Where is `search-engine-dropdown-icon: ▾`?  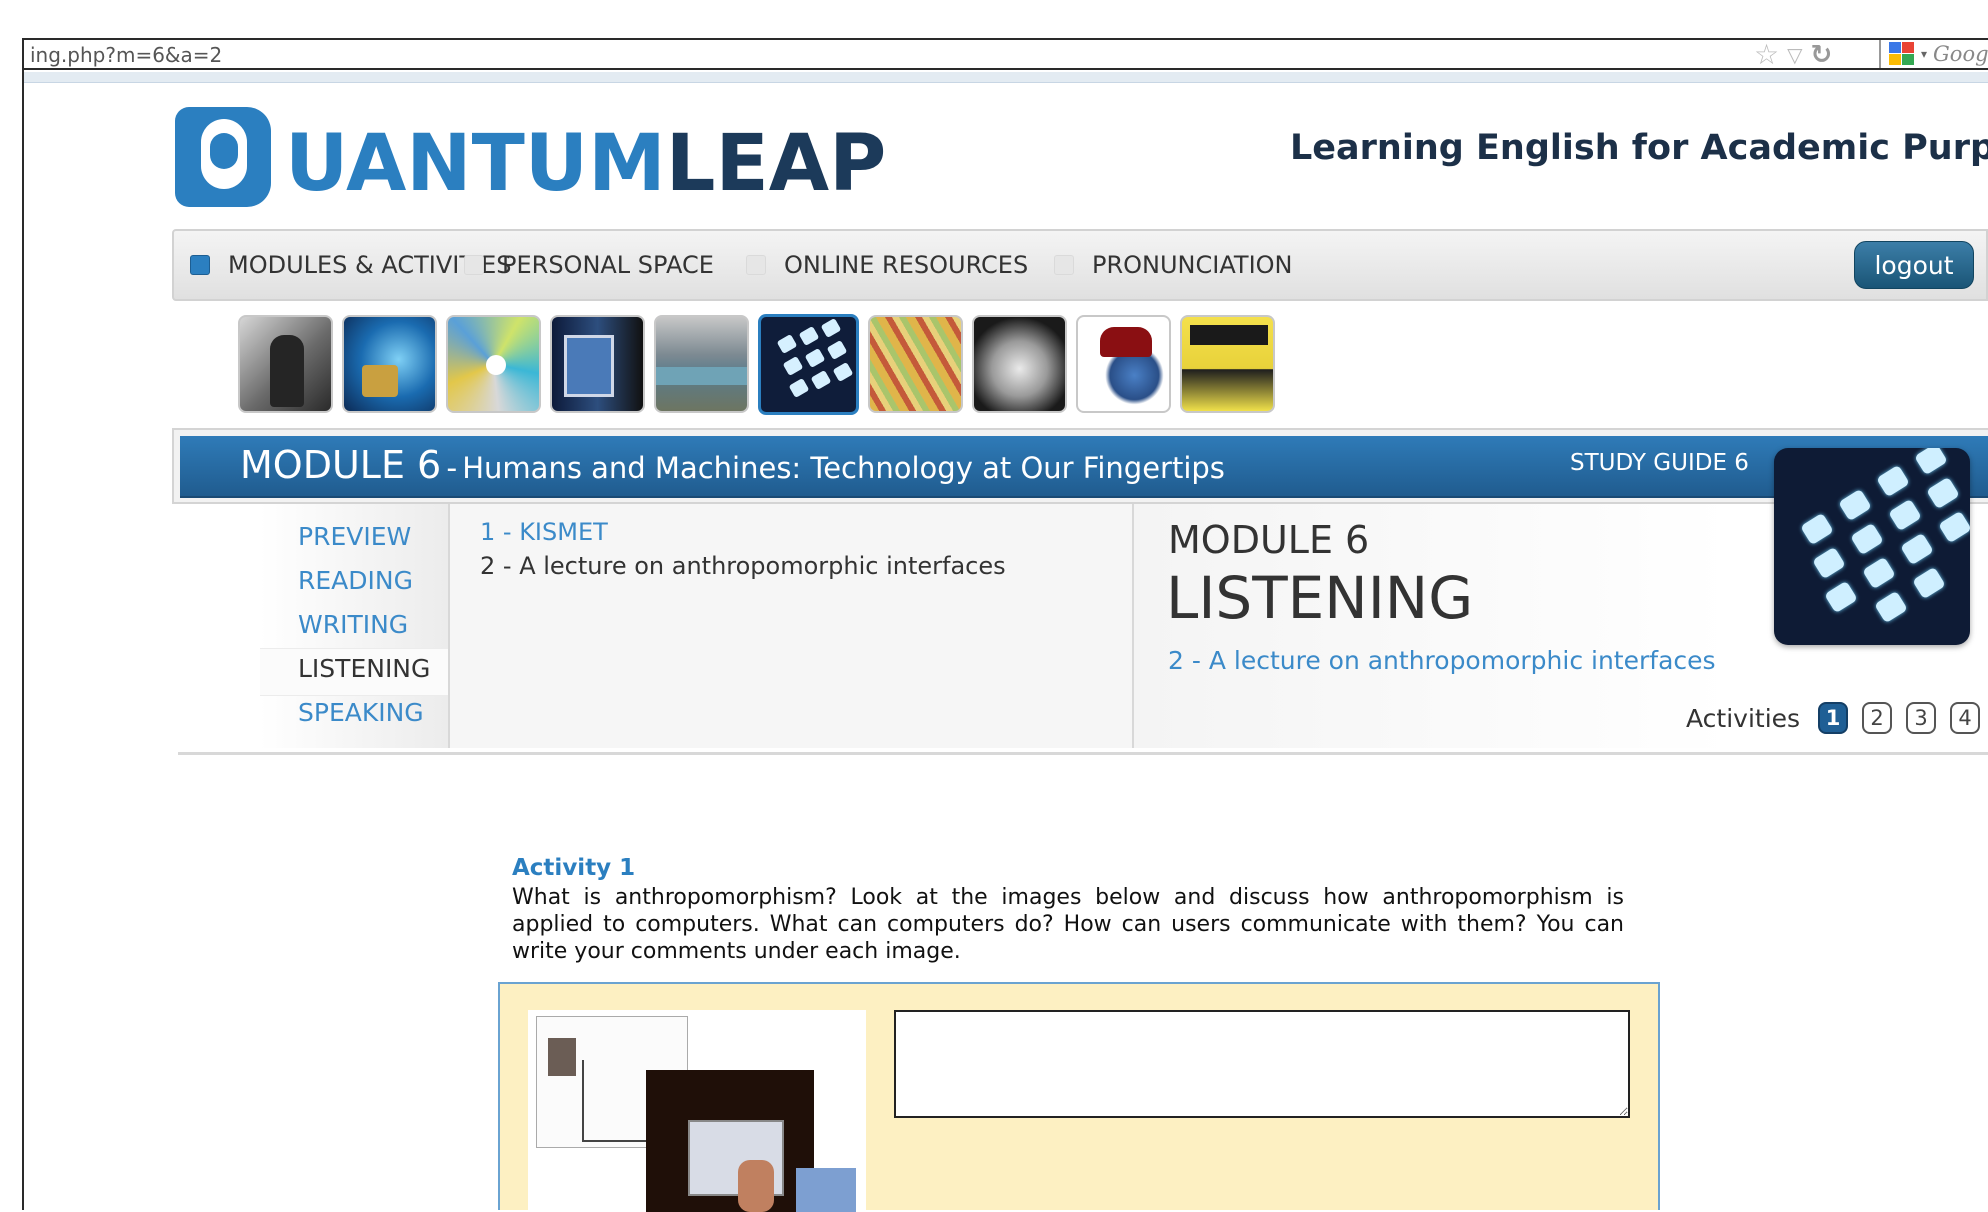
search-engine-dropdown-icon: ▾ is located at coordinates (1924, 54).